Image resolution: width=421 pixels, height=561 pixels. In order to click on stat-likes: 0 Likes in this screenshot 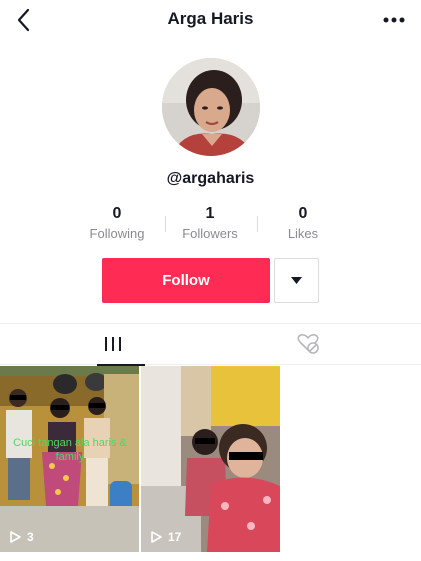, I will do `click(303, 224)`.